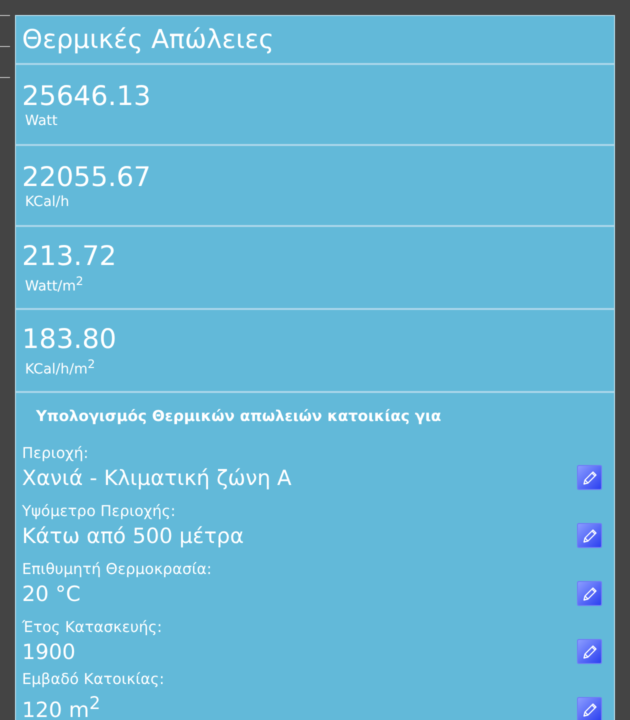 The image size is (630, 720). Describe the element at coordinates (56, 453) in the screenshot. I see `field-label: Περιοχή:` at that location.